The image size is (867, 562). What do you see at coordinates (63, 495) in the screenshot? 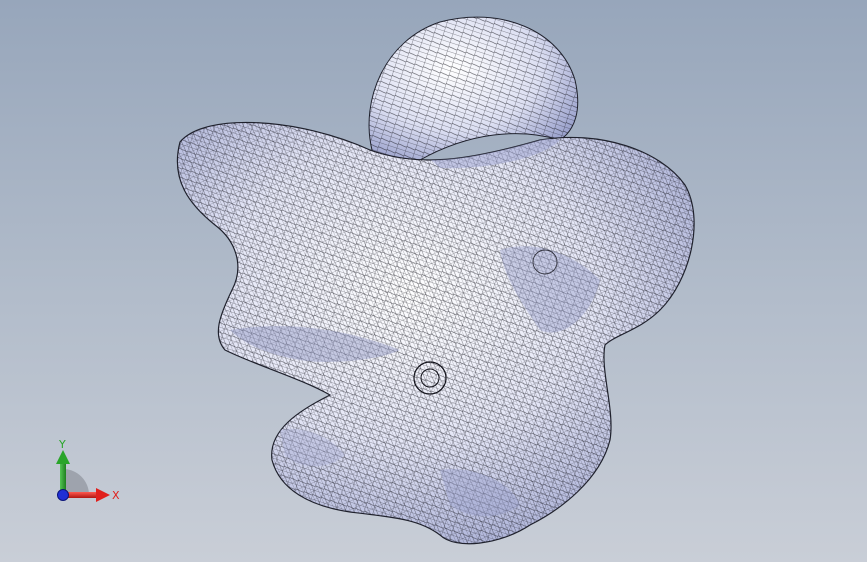
I see `z-axis-origin-icon` at bounding box center [63, 495].